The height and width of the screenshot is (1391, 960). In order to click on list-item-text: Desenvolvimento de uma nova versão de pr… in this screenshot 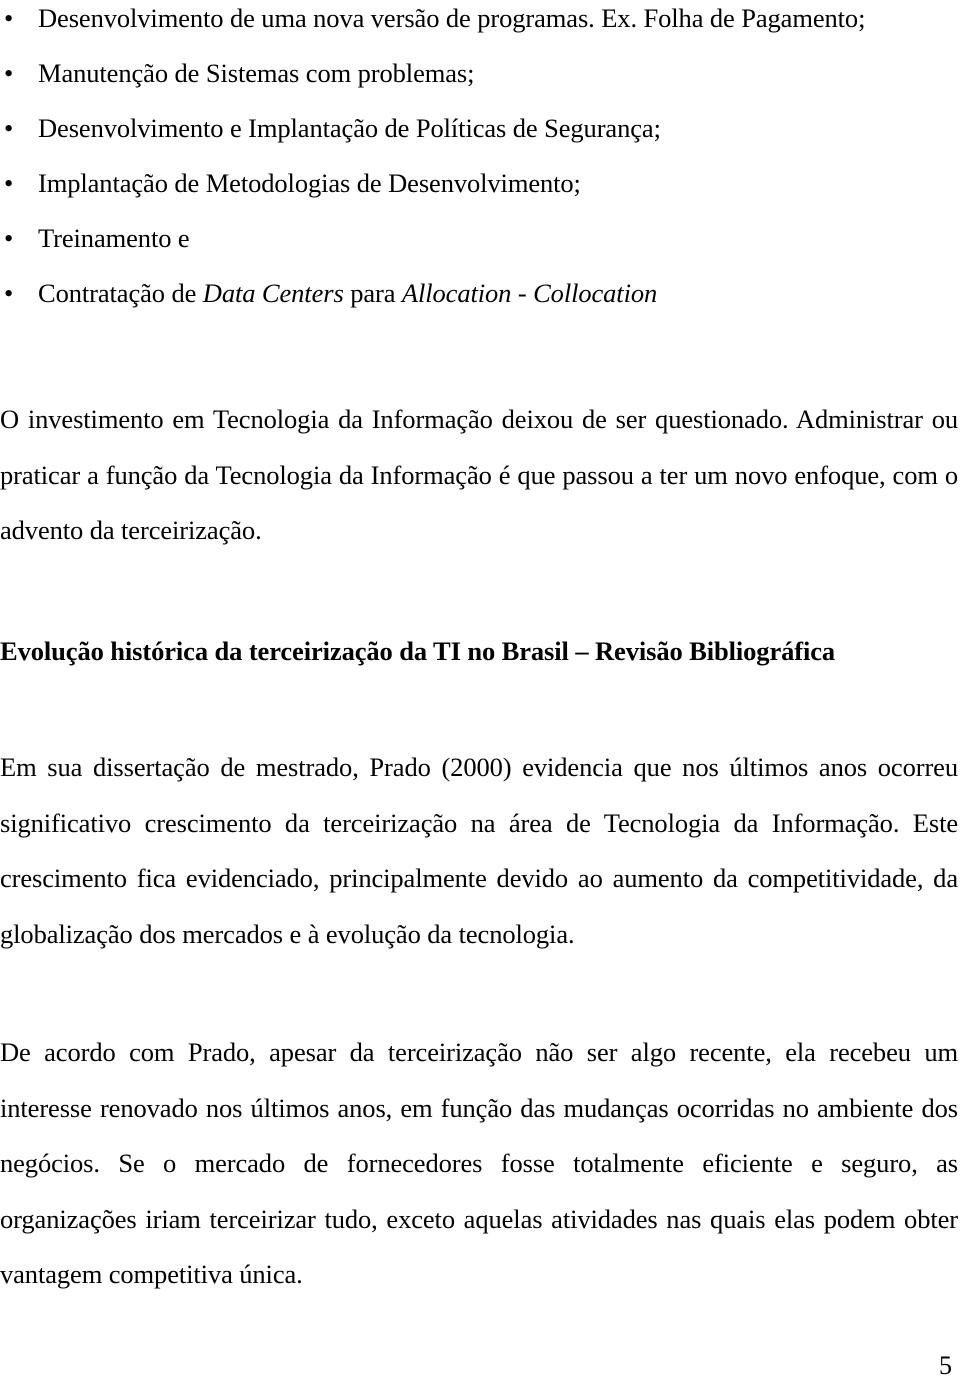, I will do `click(452, 18)`.